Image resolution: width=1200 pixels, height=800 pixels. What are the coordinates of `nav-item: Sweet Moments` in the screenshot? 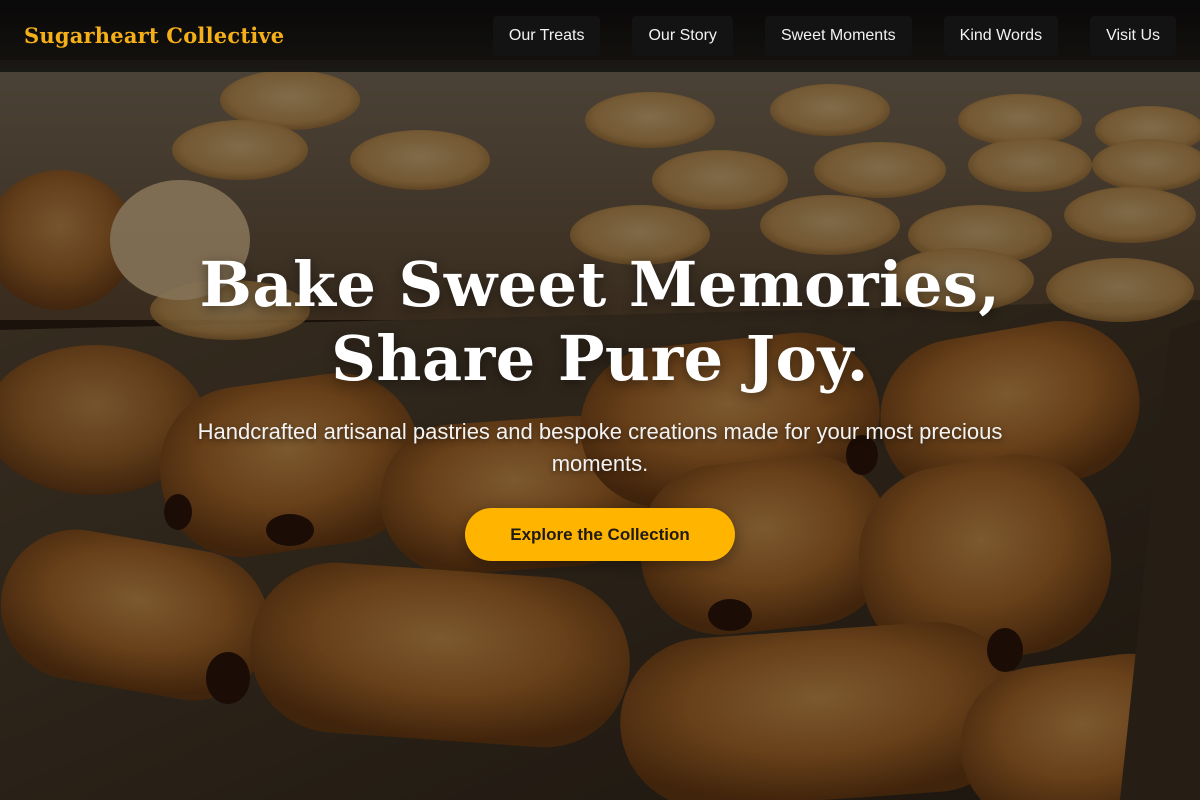 It's located at (838, 35).